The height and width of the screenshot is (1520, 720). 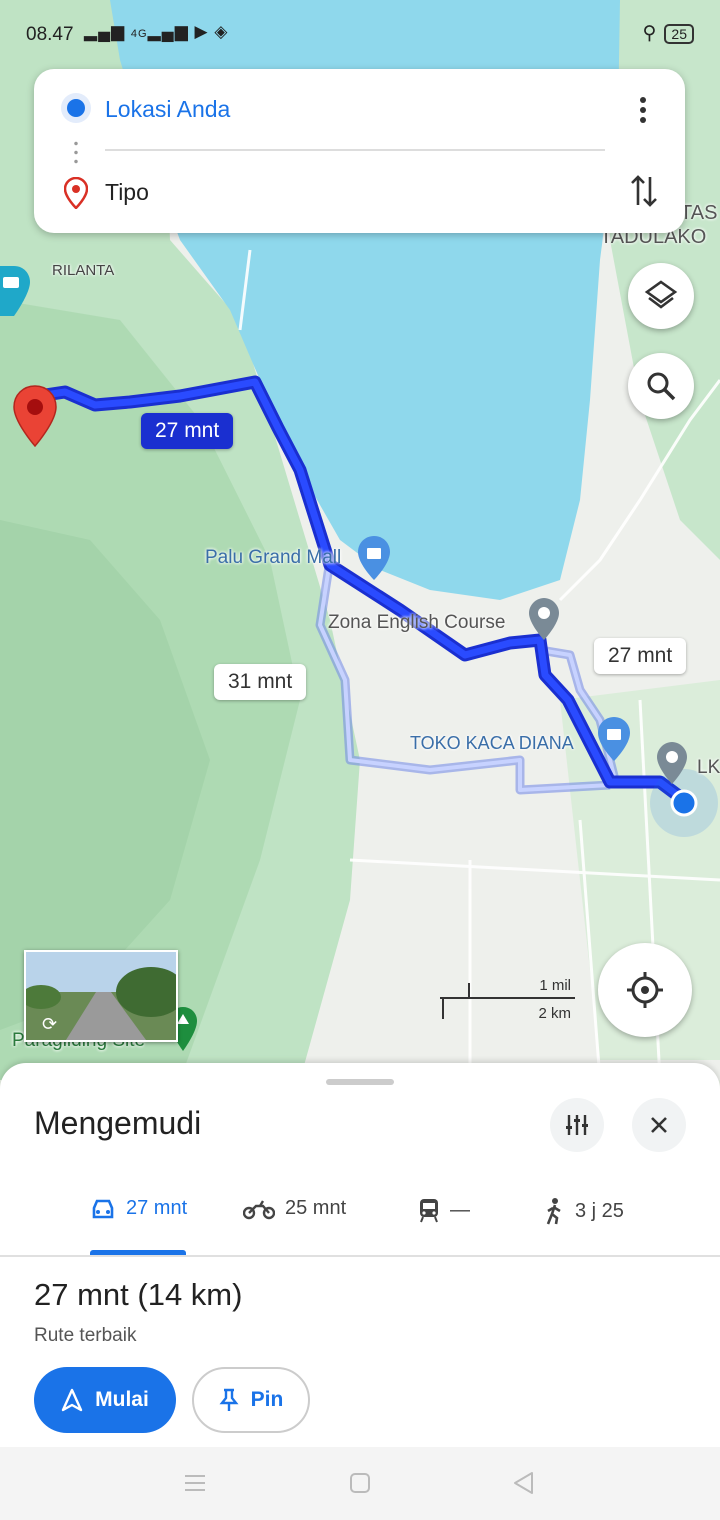 I want to click on my-location-button, so click(x=645, y=990).